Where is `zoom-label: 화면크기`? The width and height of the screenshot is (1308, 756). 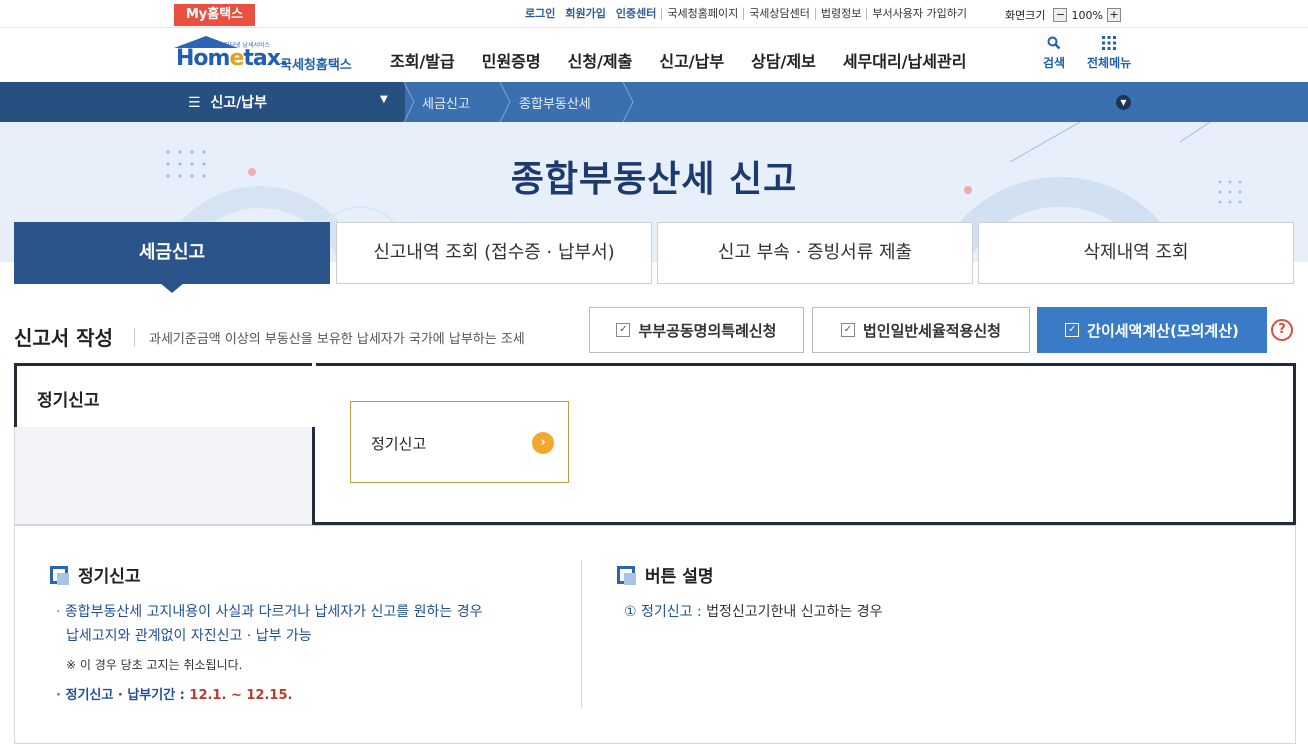 zoom-label: 화면크기 is located at coordinates (1025, 15).